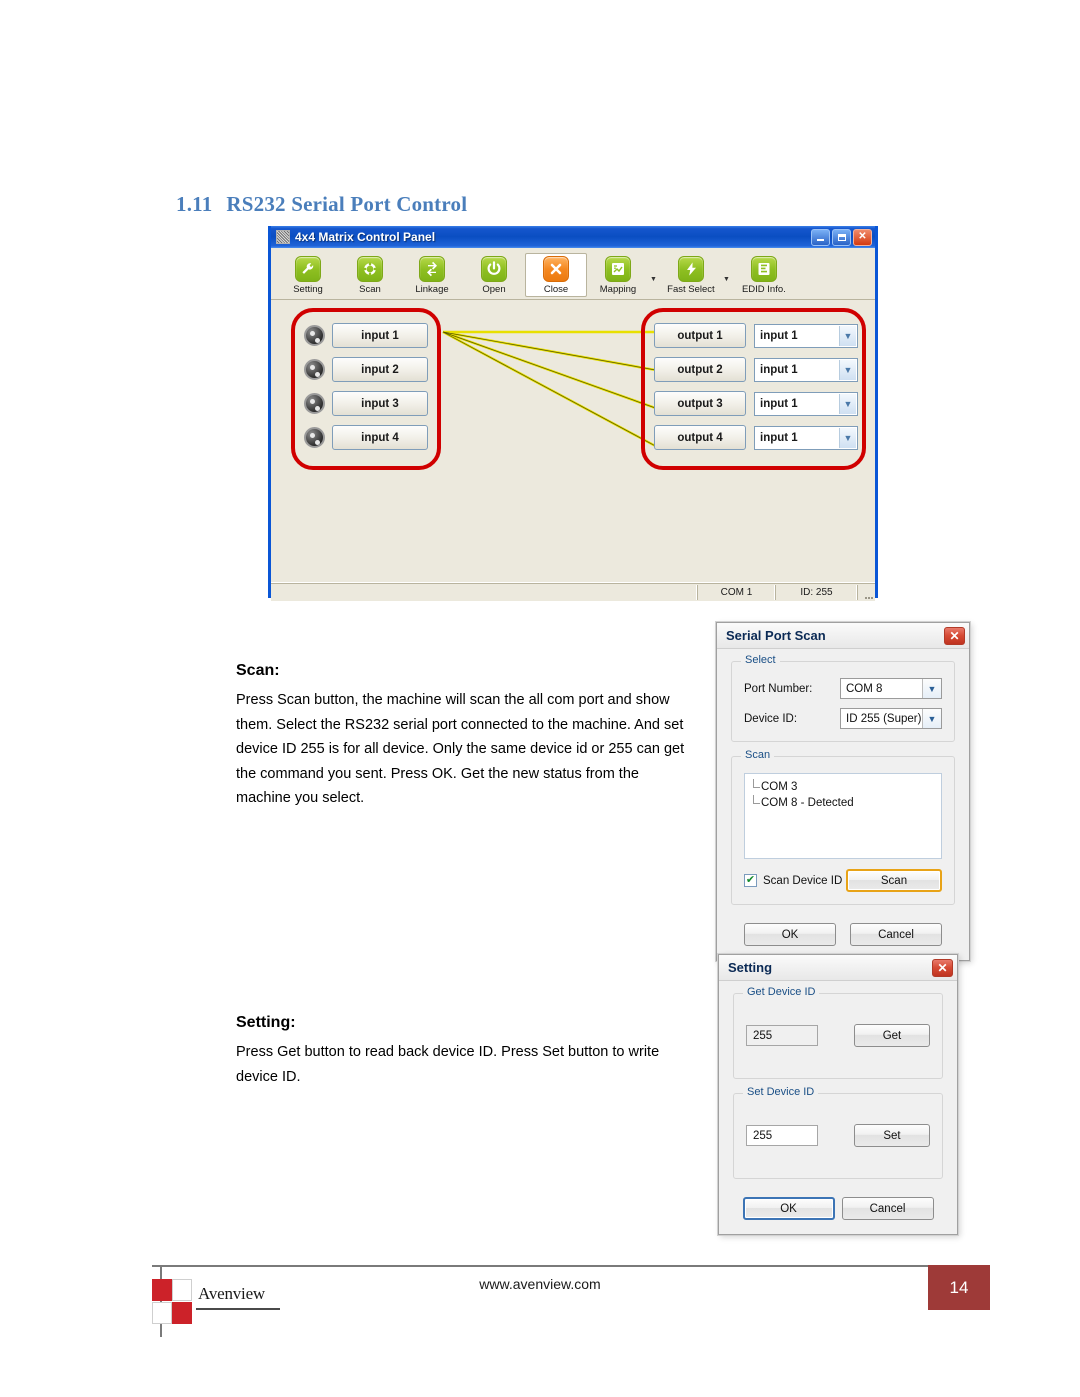  What do you see at coordinates (843, 787) in the screenshot?
I see `list-item: COM 3` at bounding box center [843, 787].